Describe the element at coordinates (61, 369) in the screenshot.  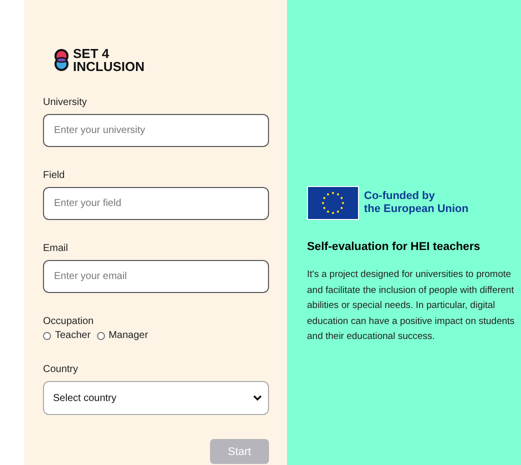
I see `field-label: Country` at that location.